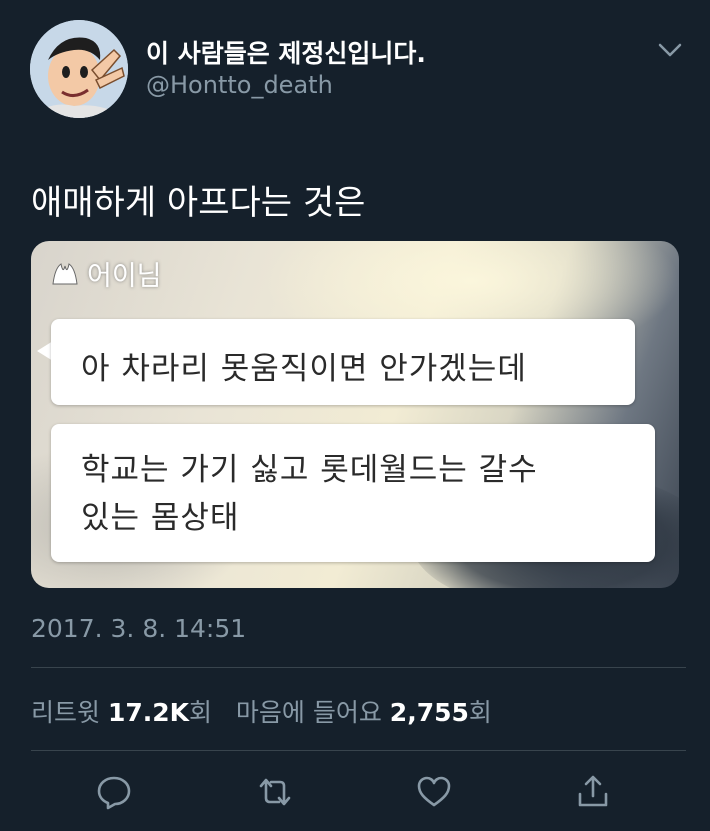 This screenshot has height=831, width=710. I want to click on chat-bubble: 학교는 가기 싫고 롯데월드는 갈수 있는 몸상태, so click(353, 493).